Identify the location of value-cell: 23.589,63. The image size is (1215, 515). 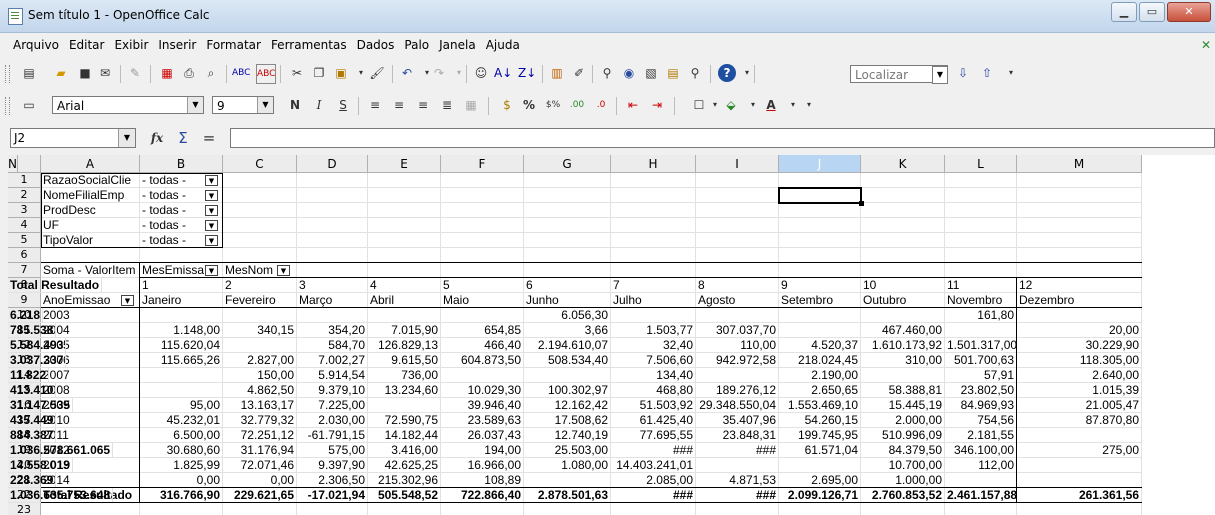
(482, 420).